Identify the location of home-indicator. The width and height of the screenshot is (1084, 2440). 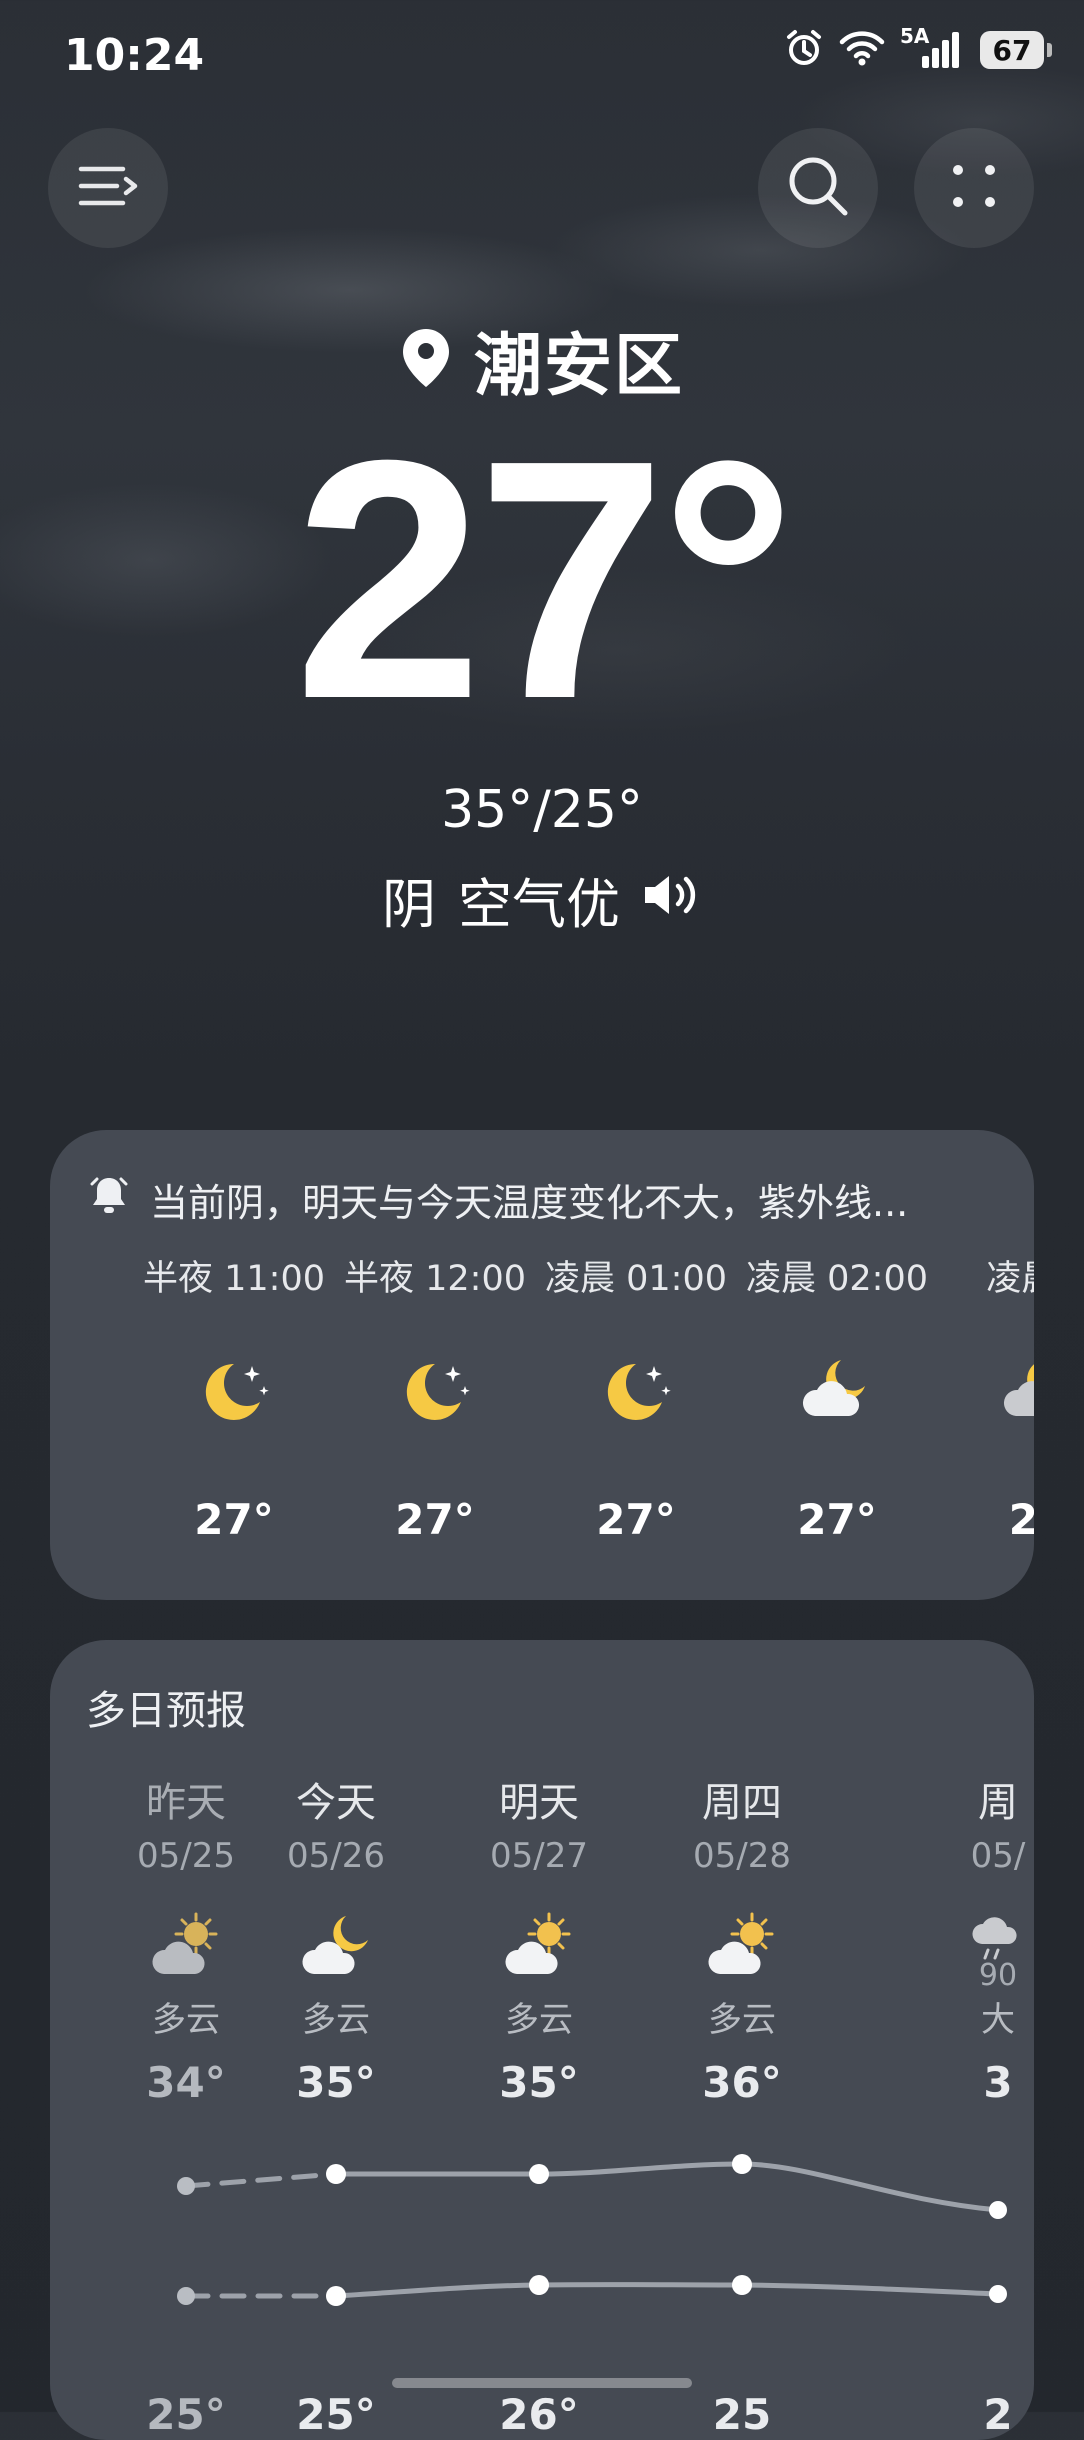
(542, 2383).